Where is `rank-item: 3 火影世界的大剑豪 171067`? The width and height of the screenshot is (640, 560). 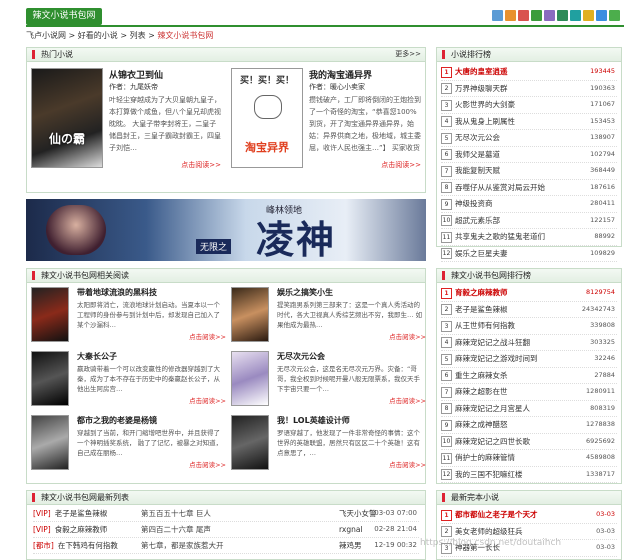 rank-item: 3 火影世界的大剑豪 171067 is located at coordinates (529, 105).